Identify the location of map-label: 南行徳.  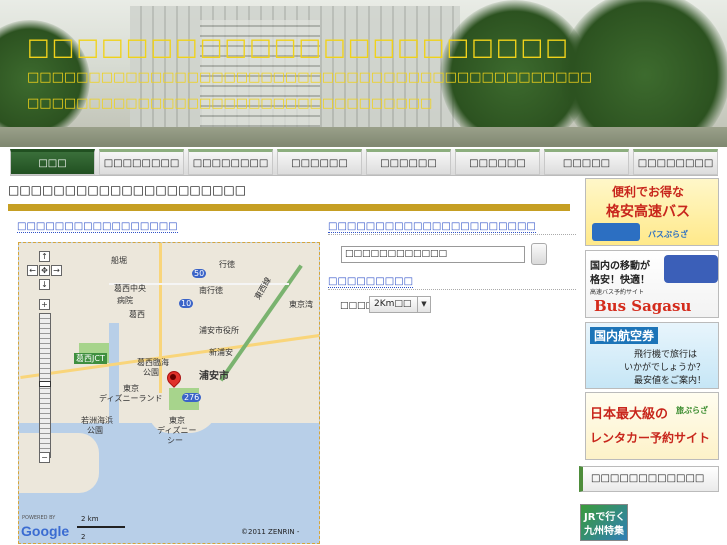
(211, 290).